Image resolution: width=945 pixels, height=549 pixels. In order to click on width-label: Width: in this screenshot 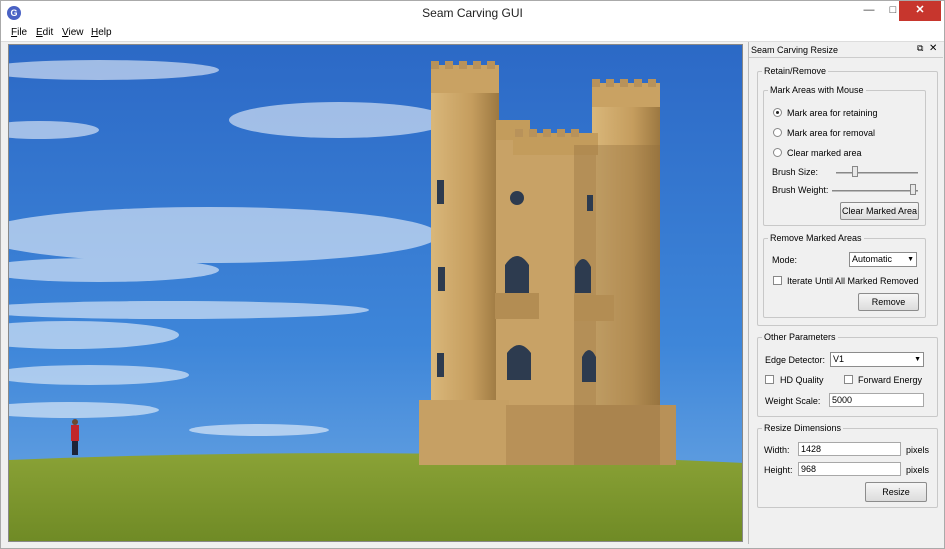, I will do `click(777, 450)`.